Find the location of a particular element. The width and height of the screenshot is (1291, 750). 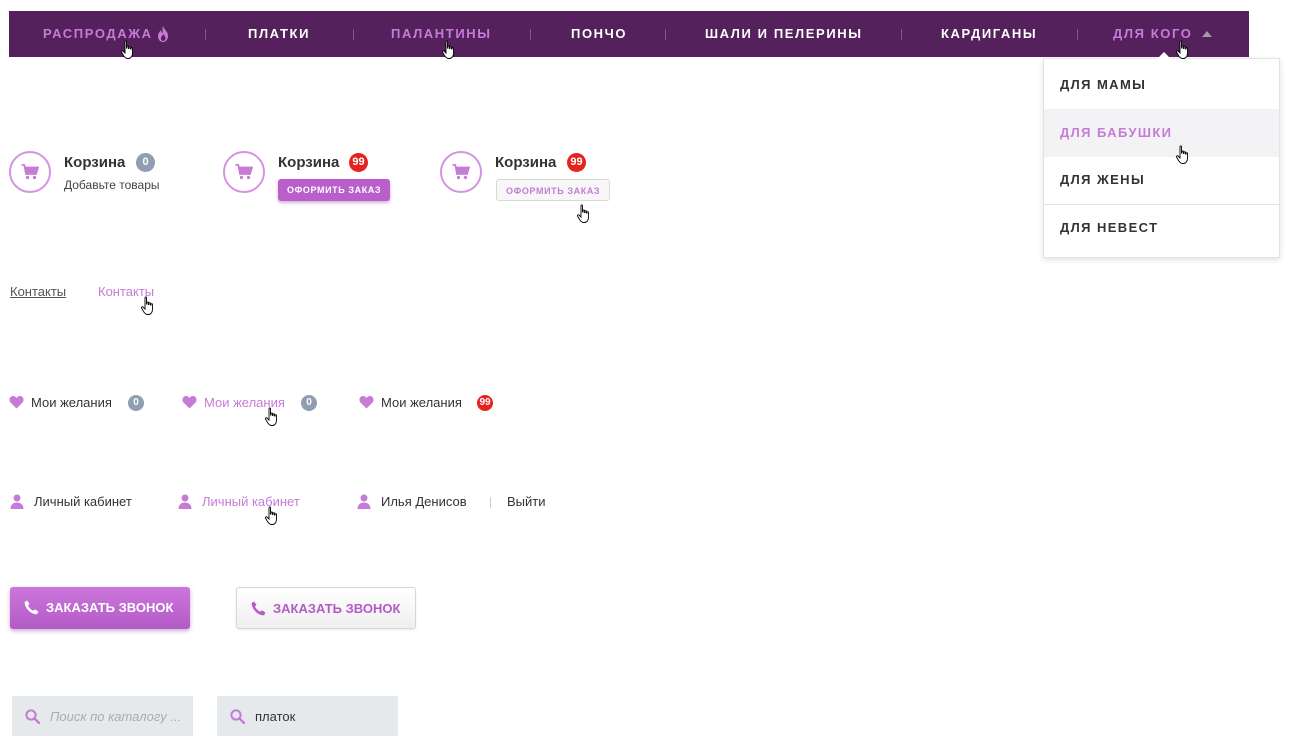

nav-item-cardigans: КАРДИГАНЫ is located at coordinates (989, 34).